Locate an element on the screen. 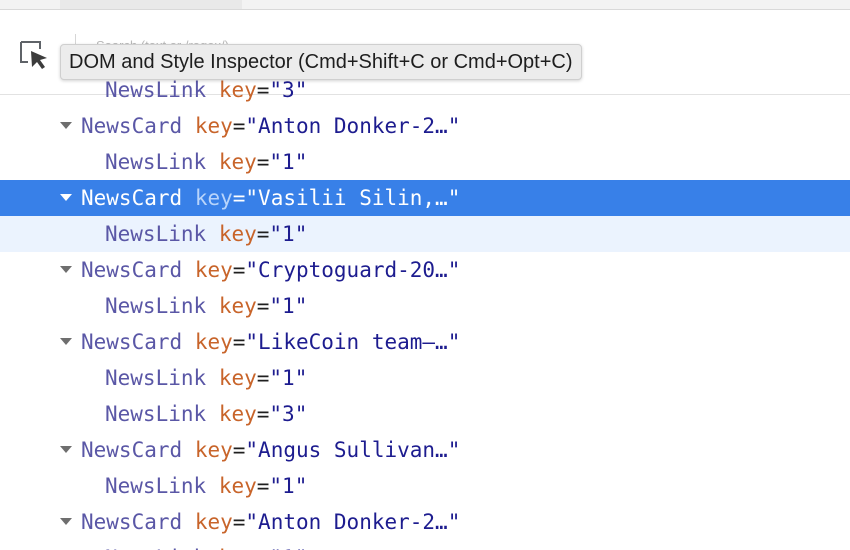 The width and height of the screenshot is (850, 550). prop-value: "LikeCoin team—…" is located at coordinates (353, 342).